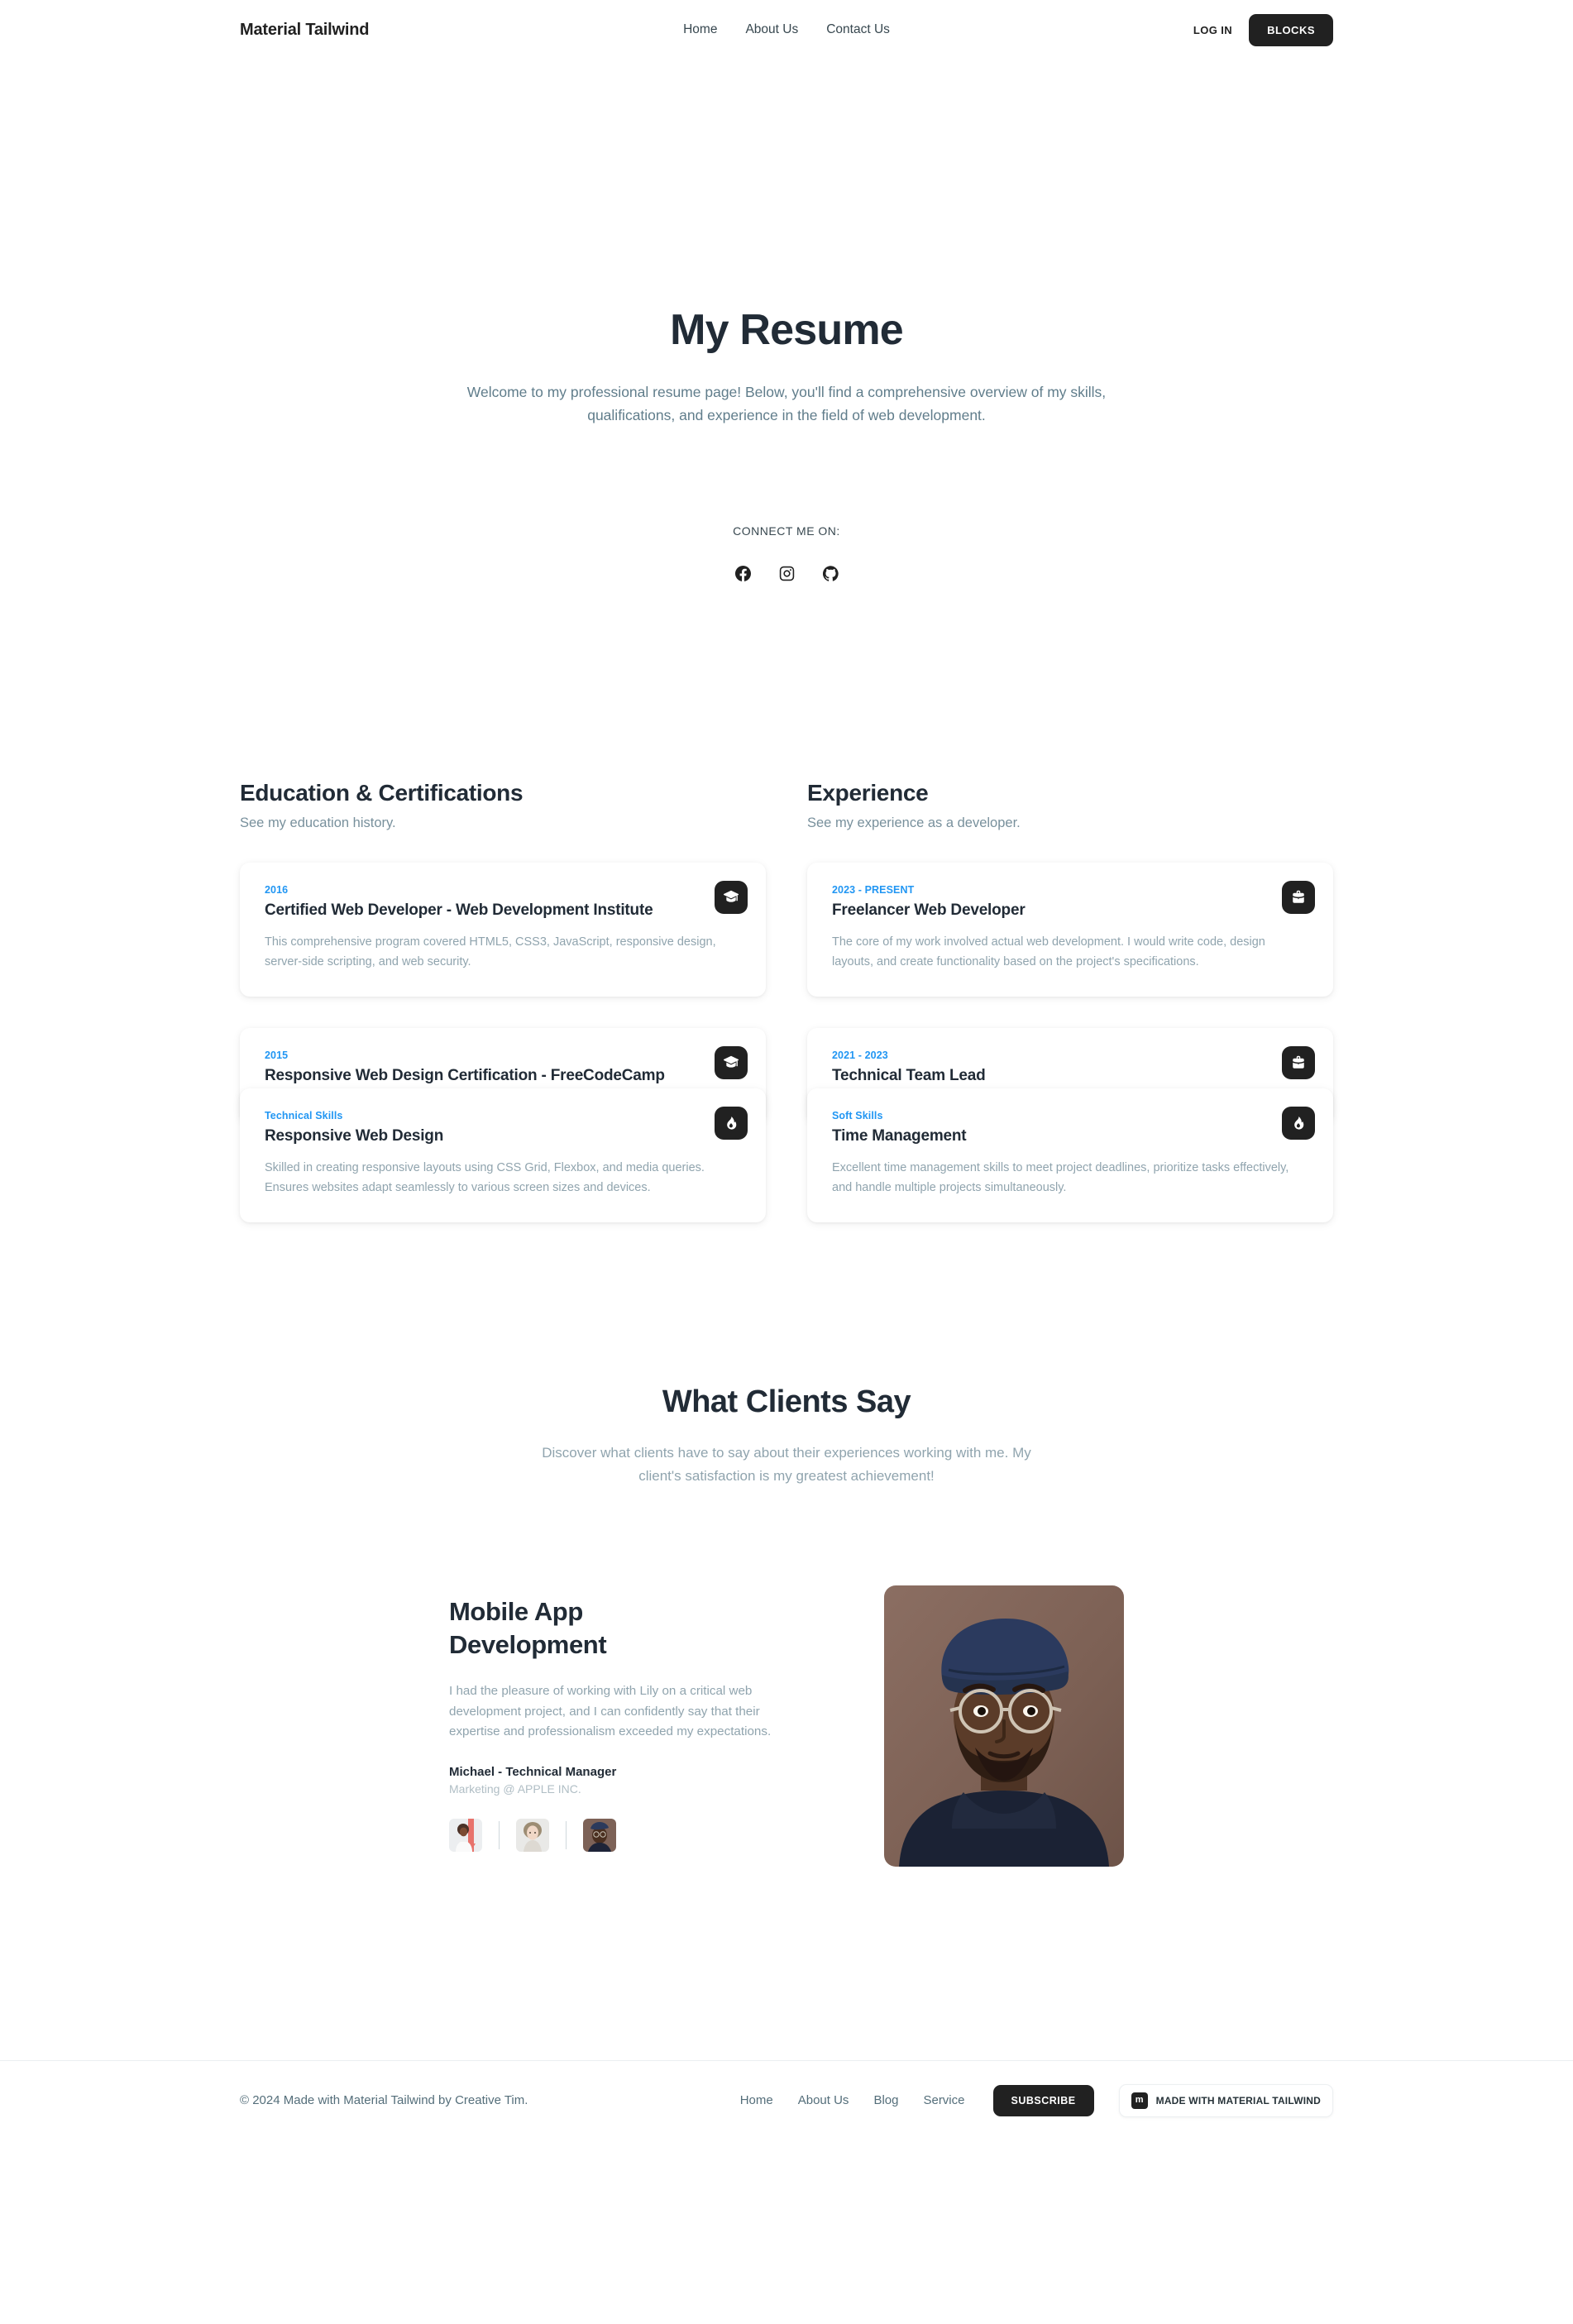  I want to click on subscribe-button: SUBSCRIBE, so click(1043, 2100).